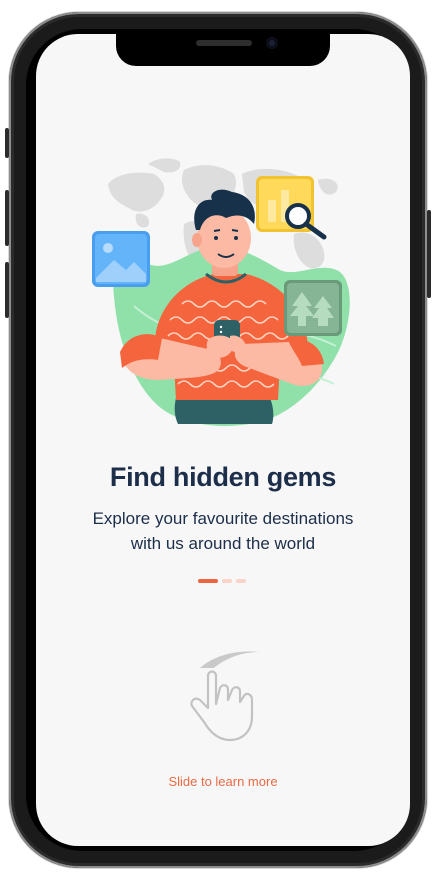 This screenshot has width=436, height=872. What do you see at coordinates (291, 208) in the screenshot?
I see `search-chart-icon` at bounding box center [291, 208].